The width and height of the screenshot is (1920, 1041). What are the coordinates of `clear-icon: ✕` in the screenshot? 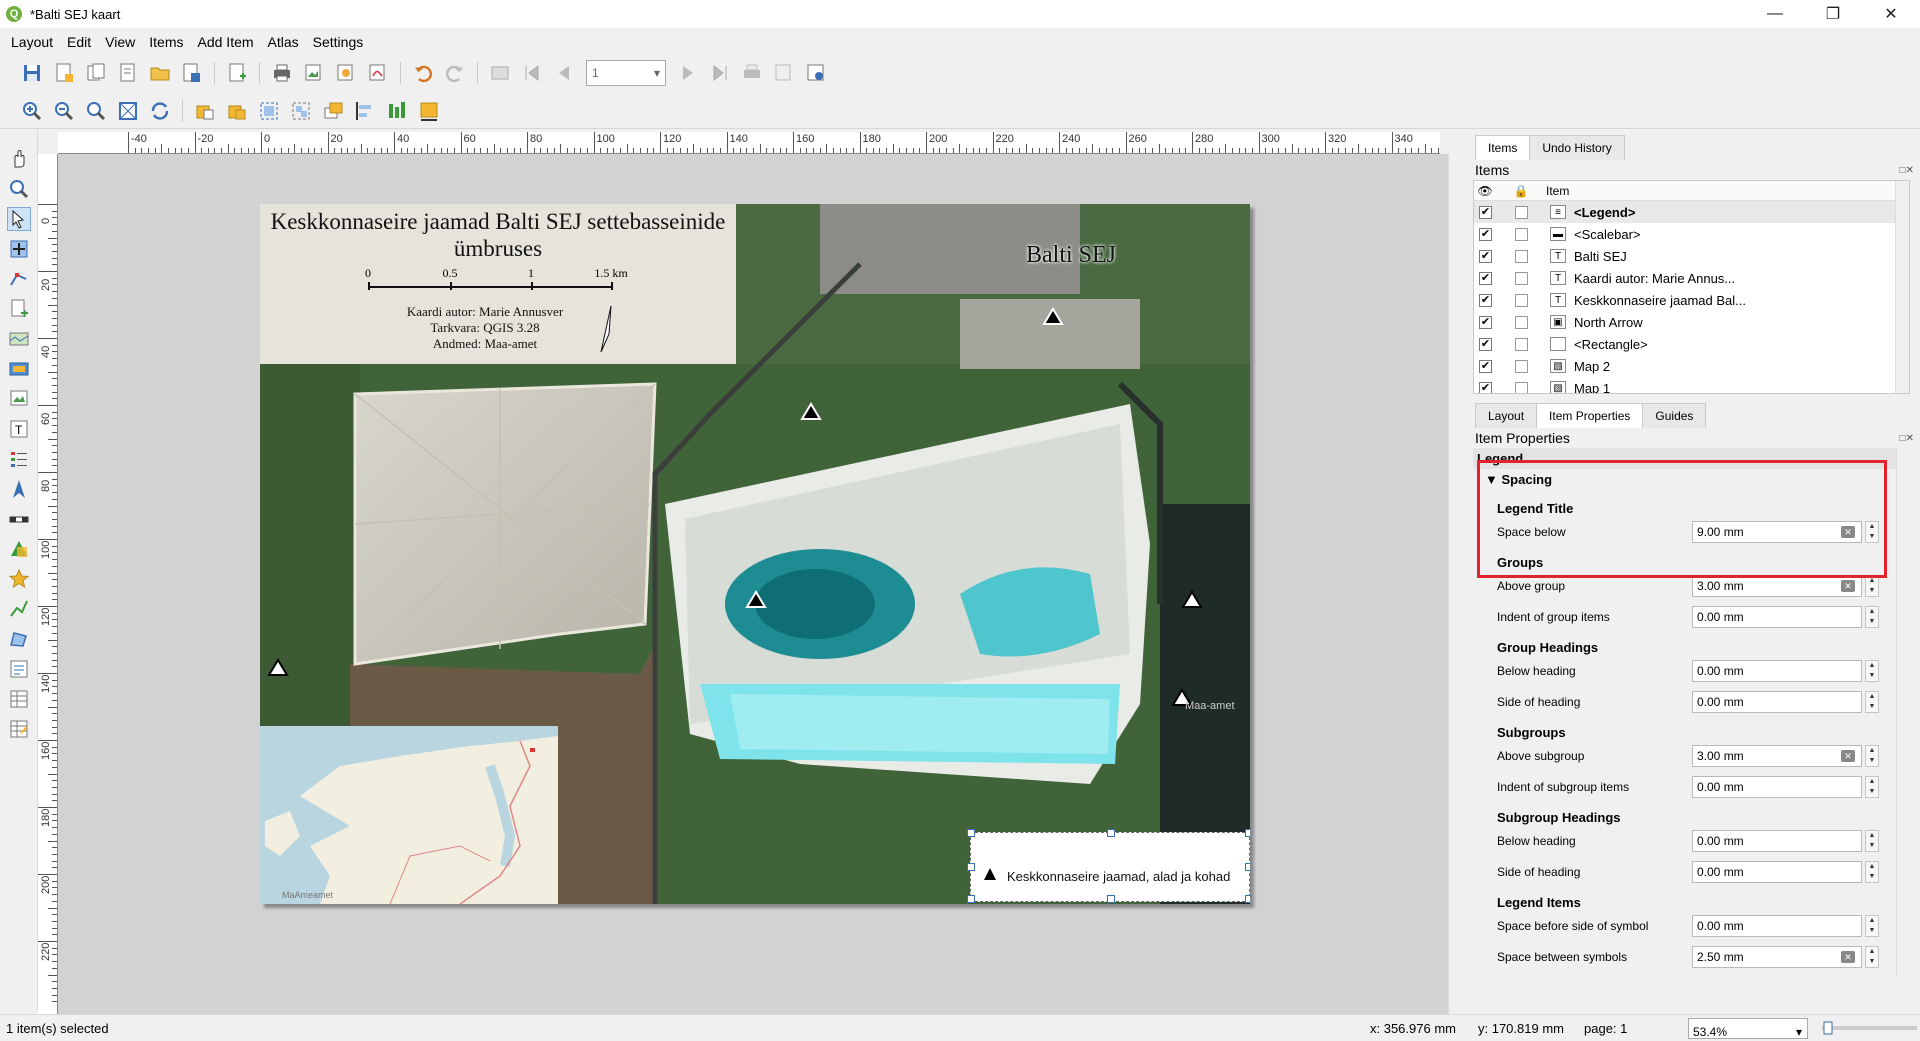 It's located at (1848, 755).